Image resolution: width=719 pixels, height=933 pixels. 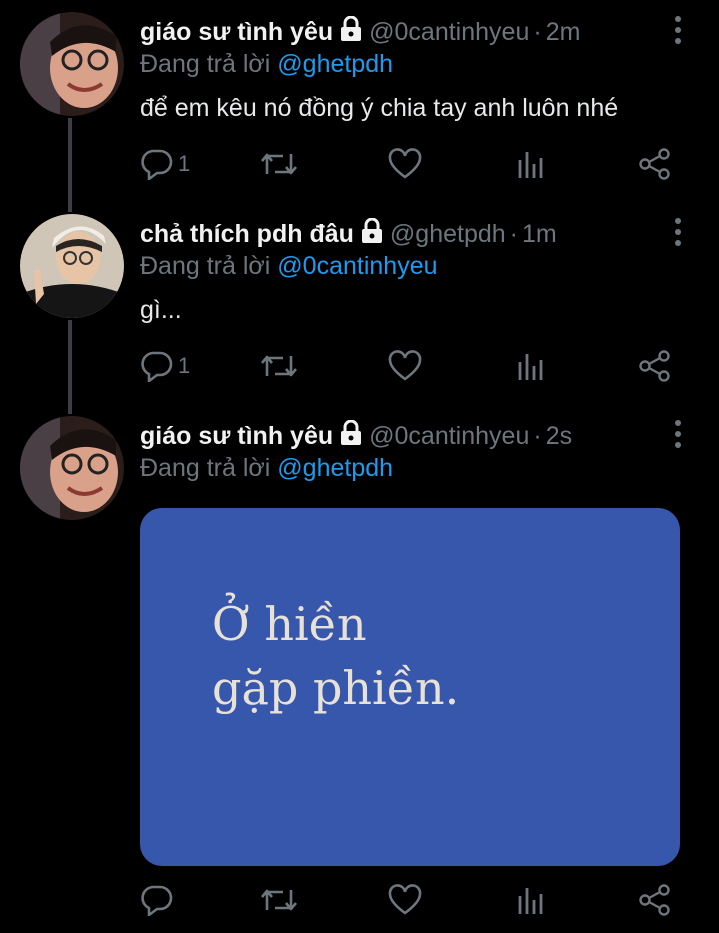 I want to click on tweet-actions, so click(x=410, y=900).